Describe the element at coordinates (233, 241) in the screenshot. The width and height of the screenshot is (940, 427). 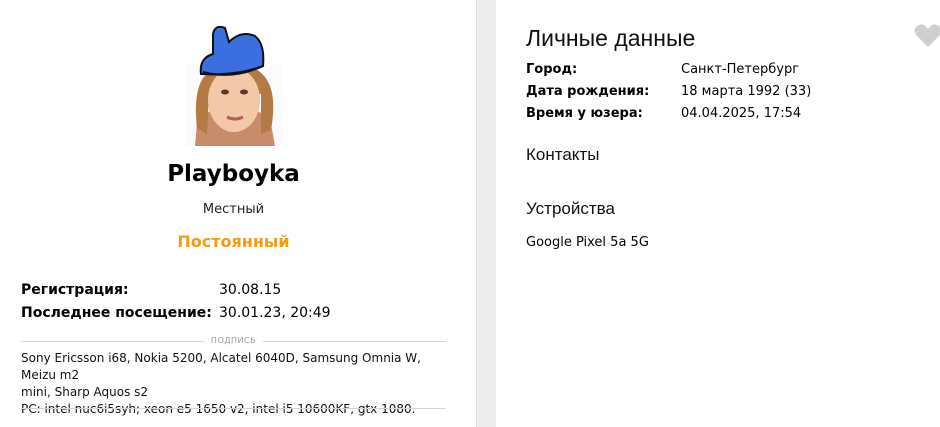
I see `status-badge: Постоянный` at that location.